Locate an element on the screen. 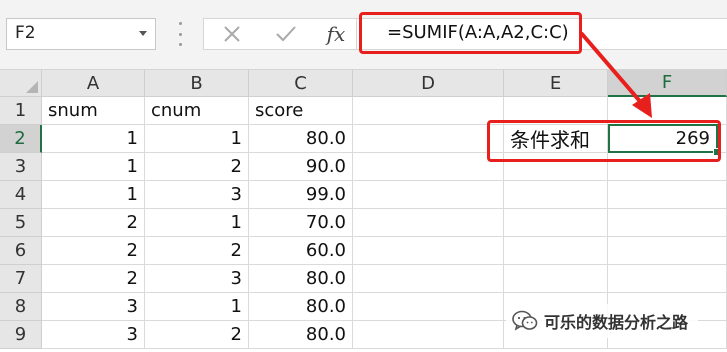 This screenshot has width=727, height=352. cell-a7: 2 is located at coordinates (93, 279).